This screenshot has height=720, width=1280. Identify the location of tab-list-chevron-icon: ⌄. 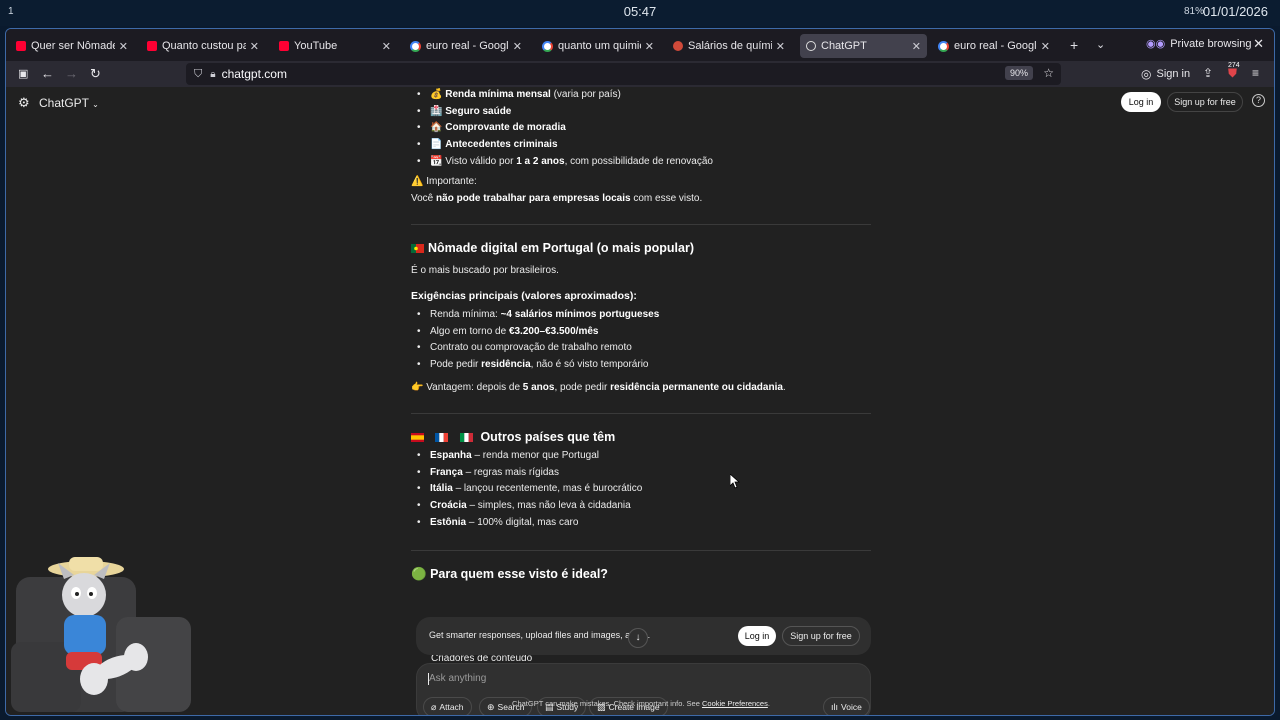
(1100, 44).